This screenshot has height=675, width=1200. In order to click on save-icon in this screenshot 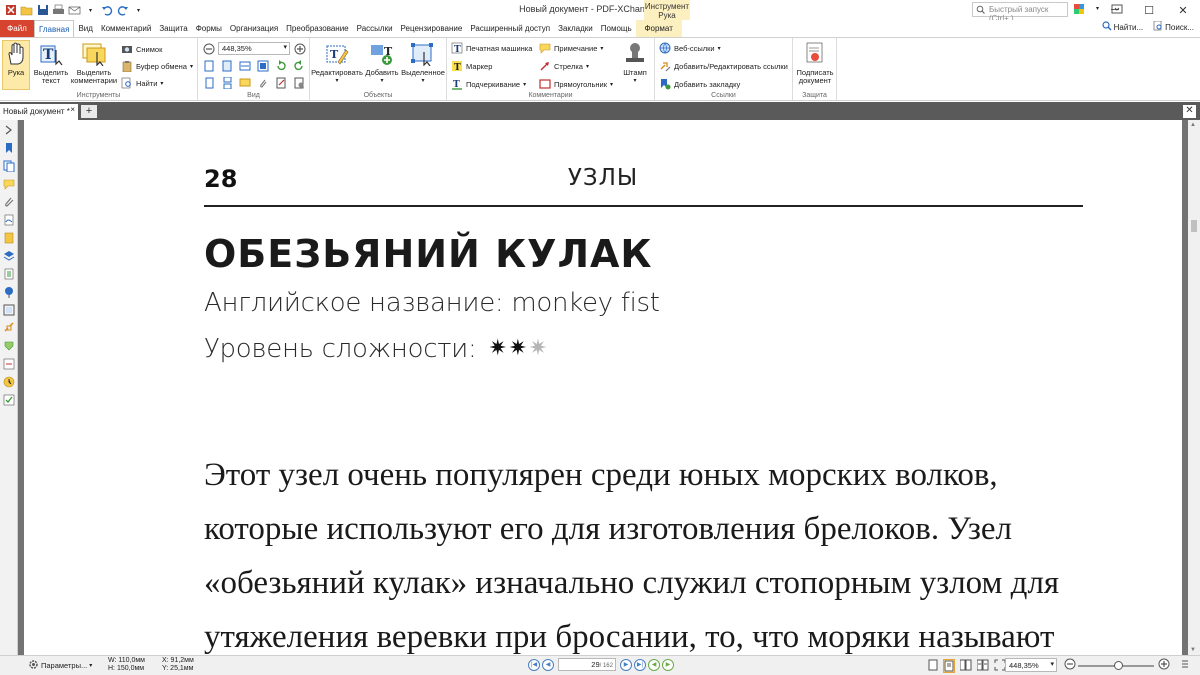, I will do `click(42, 10)`.